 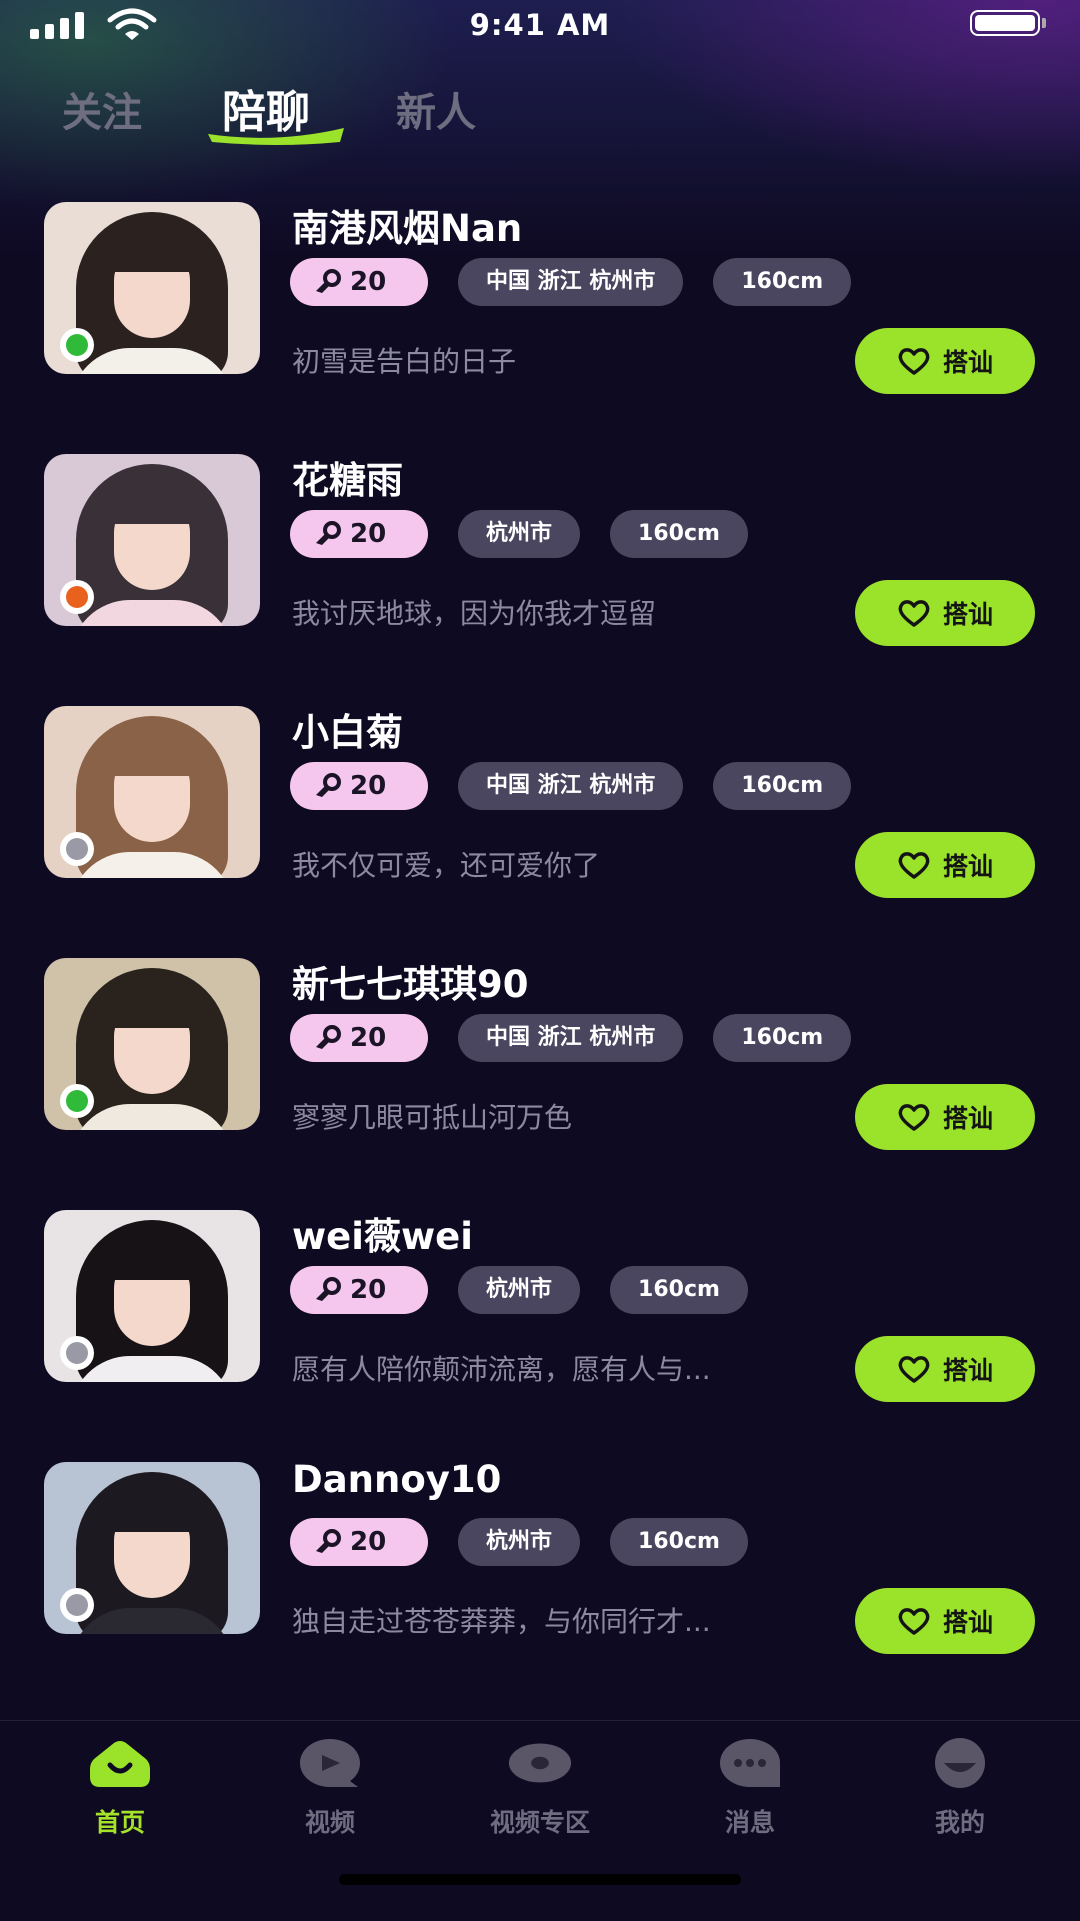 I want to click on user-card: 南港风烟Nan 20 中国 浙江 杭州市 160cm 初雪是告白的日子 搭讪, so click(x=540, y=296).